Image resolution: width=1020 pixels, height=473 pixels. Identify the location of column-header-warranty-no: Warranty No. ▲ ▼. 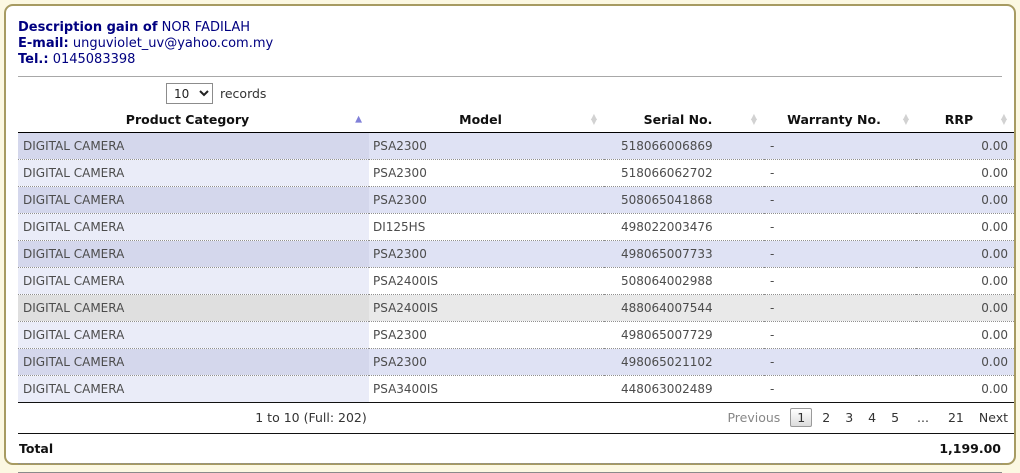
(840, 120).